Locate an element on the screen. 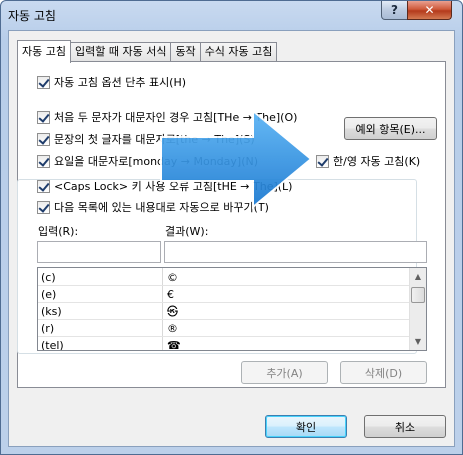 This screenshot has width=463, height=455. tab-strip: 자동 고침 입력할 때 자동 서식 동작 수식 자동 고침 is located at coordinates (147, 51).